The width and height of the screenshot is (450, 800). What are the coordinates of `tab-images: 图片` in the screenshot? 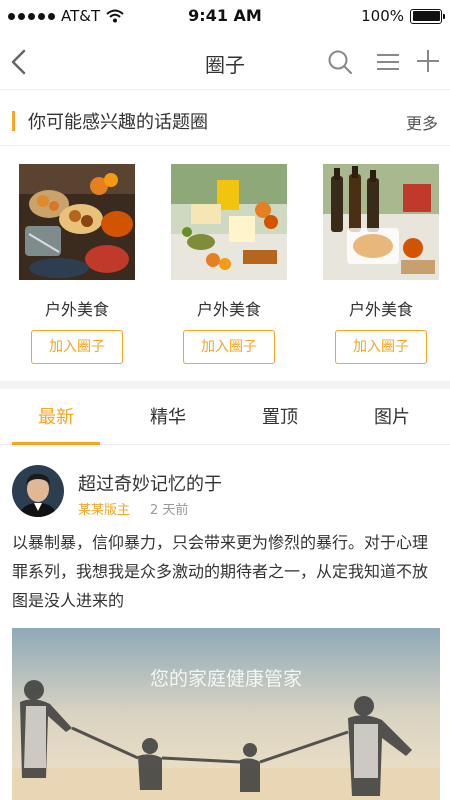 It's located at (392, 416).